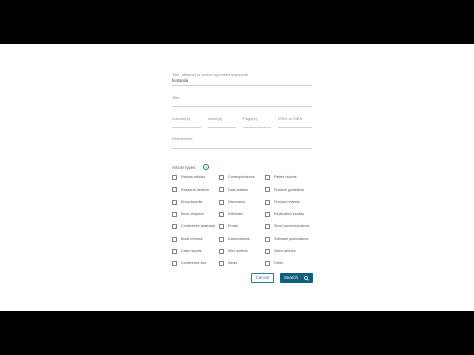 This screenshot has width=474, height=355. I want to click on article-type-label: Replication studies, so click(289, 214).